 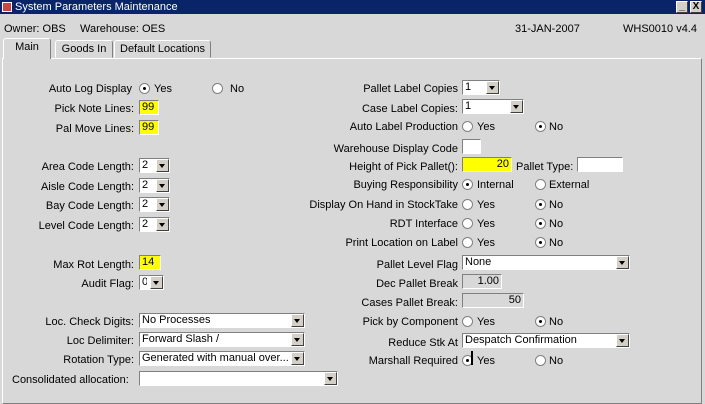 I want to click on pick-by-component-yes-radio, so click(x=467, y=321).